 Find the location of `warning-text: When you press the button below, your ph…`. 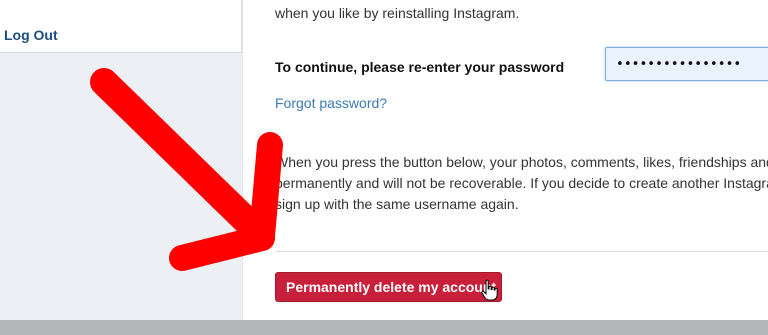

warning-text: When you press the button below, your ph… is located at coordinates (521, 183).